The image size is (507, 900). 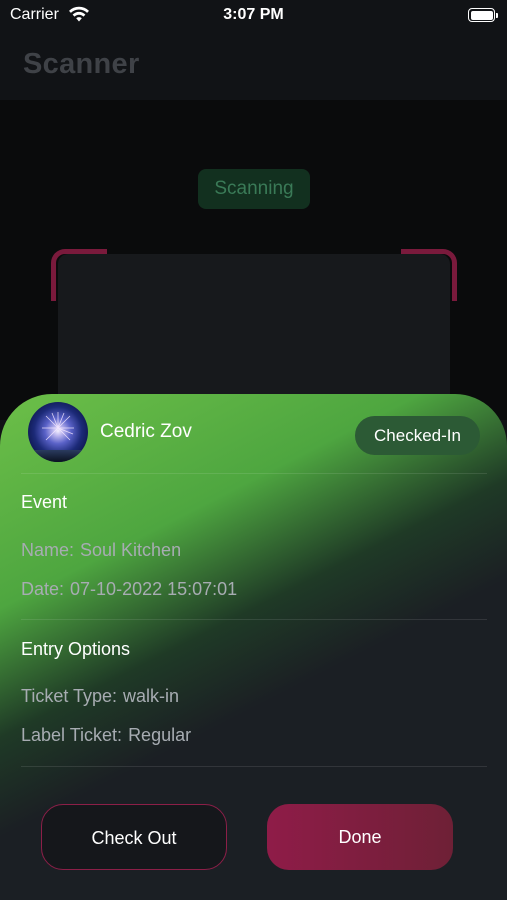 I want to click on event-date-row: Date: 07-10-2022 15:07:01, so click(x=129, y=589).